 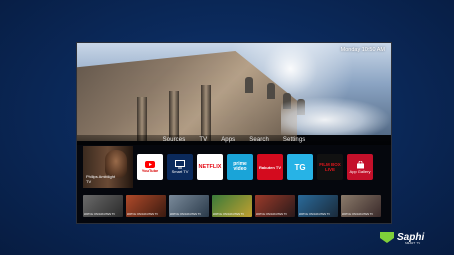 I want to click on menu-item-apps: Apps, so click(x=228, y=140).